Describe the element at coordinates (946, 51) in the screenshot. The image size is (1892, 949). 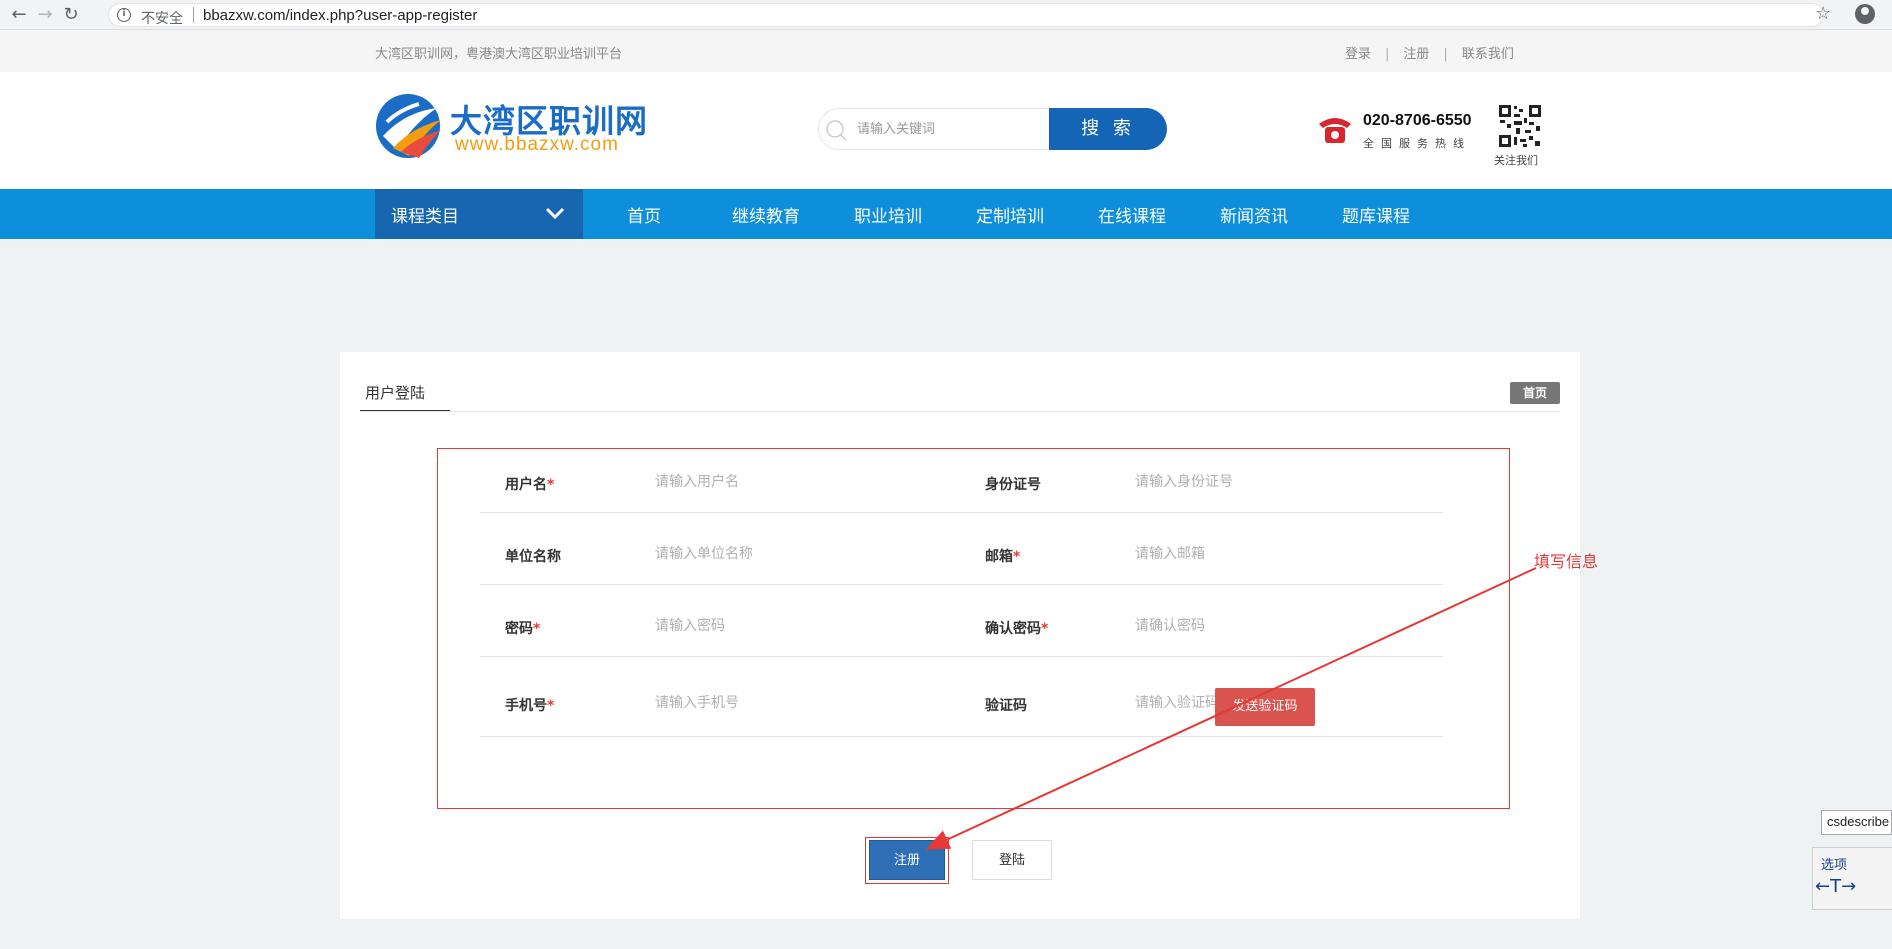
I see `top-strip: 大湾区职训网，粤港澳大湾区职业培训平台 登录 | 注册 | 联系我们` at that location.